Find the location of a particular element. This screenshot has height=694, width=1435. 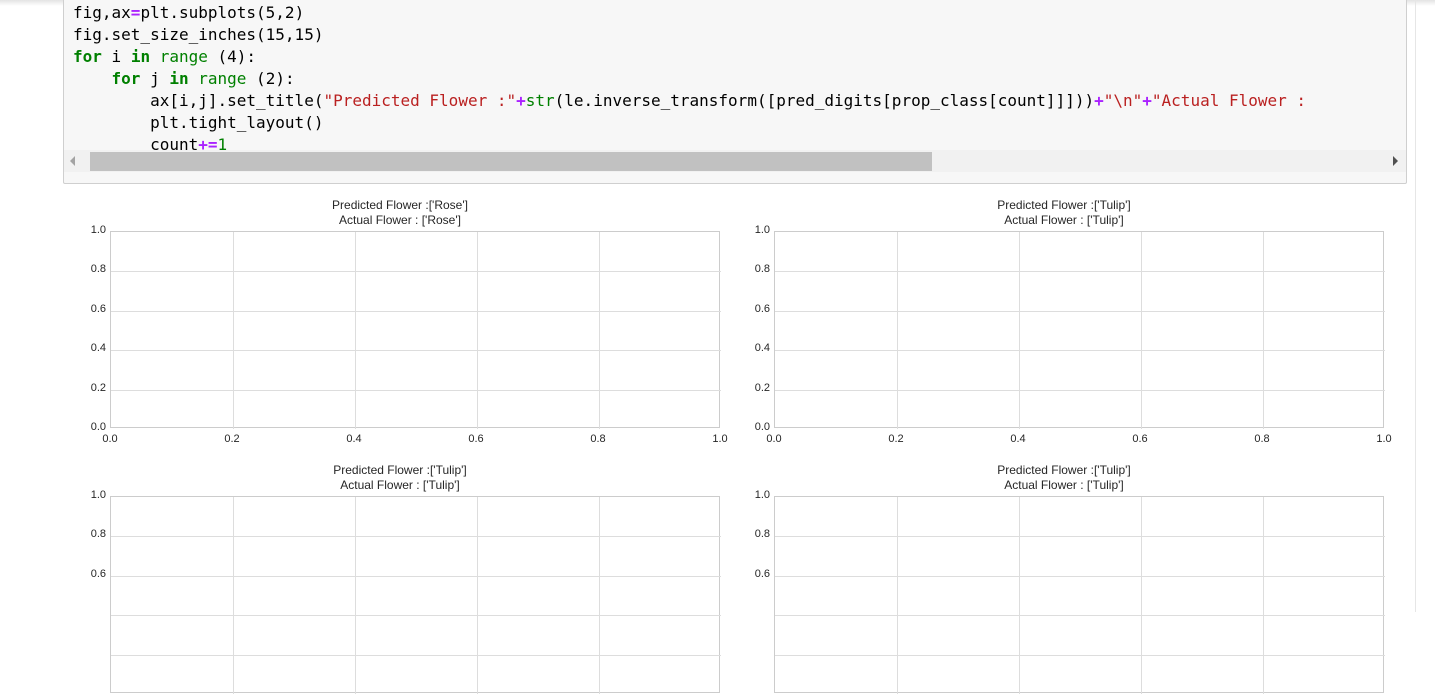

subplot-title-predicted: Predicted Flower :['Rose'] is located at coordinates (400, 205).